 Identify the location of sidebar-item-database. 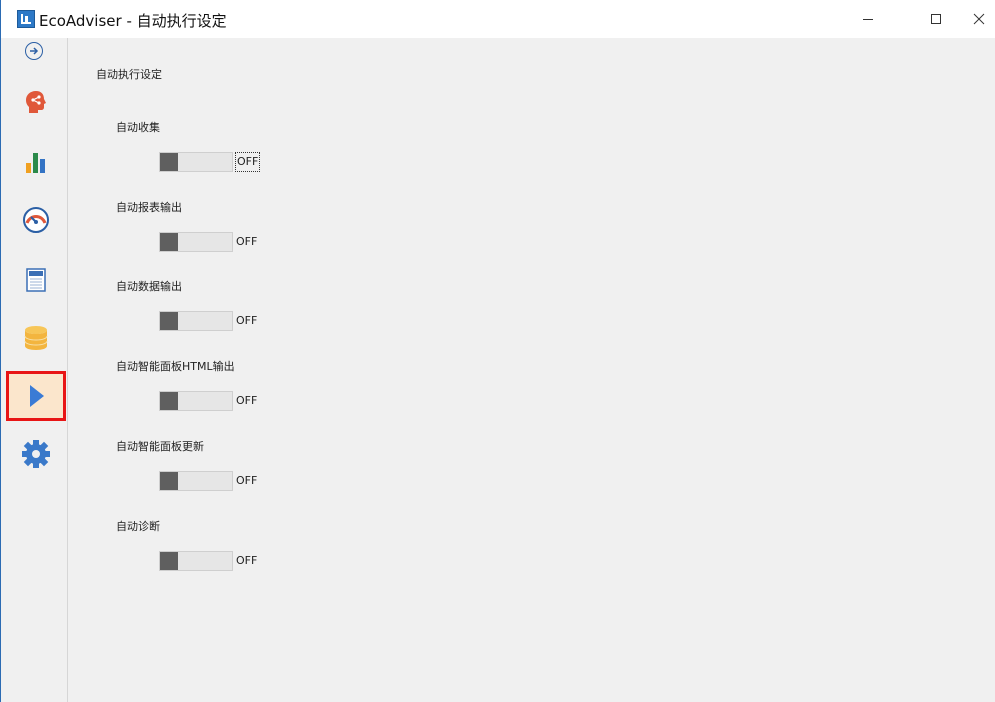
(36, 338).